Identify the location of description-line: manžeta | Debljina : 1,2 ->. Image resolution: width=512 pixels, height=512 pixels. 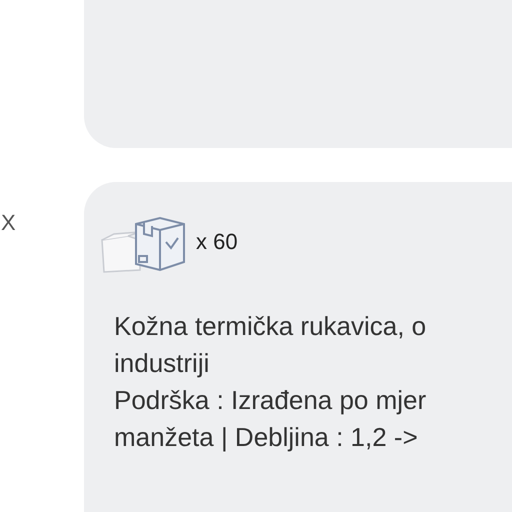
(266, 437).